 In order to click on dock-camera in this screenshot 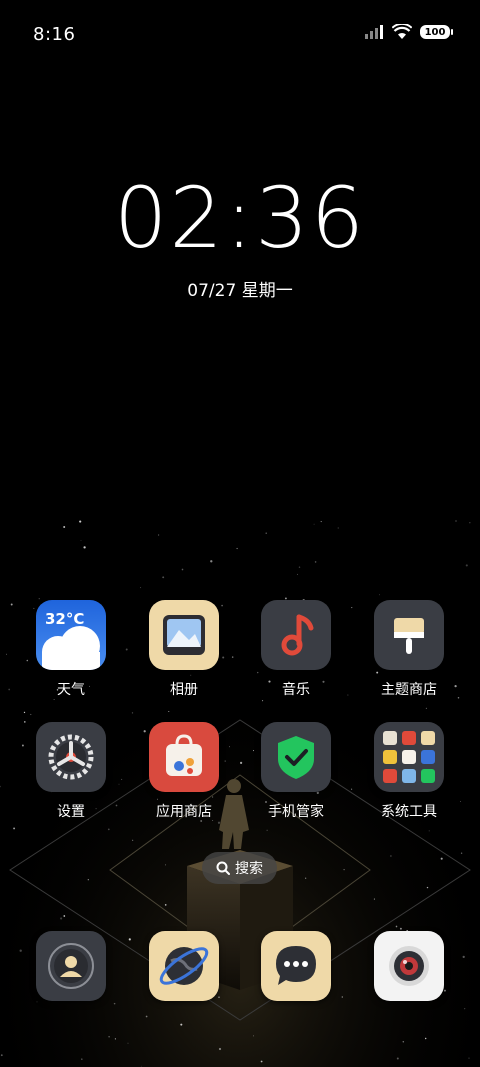, I will do `click(409, 966)`.